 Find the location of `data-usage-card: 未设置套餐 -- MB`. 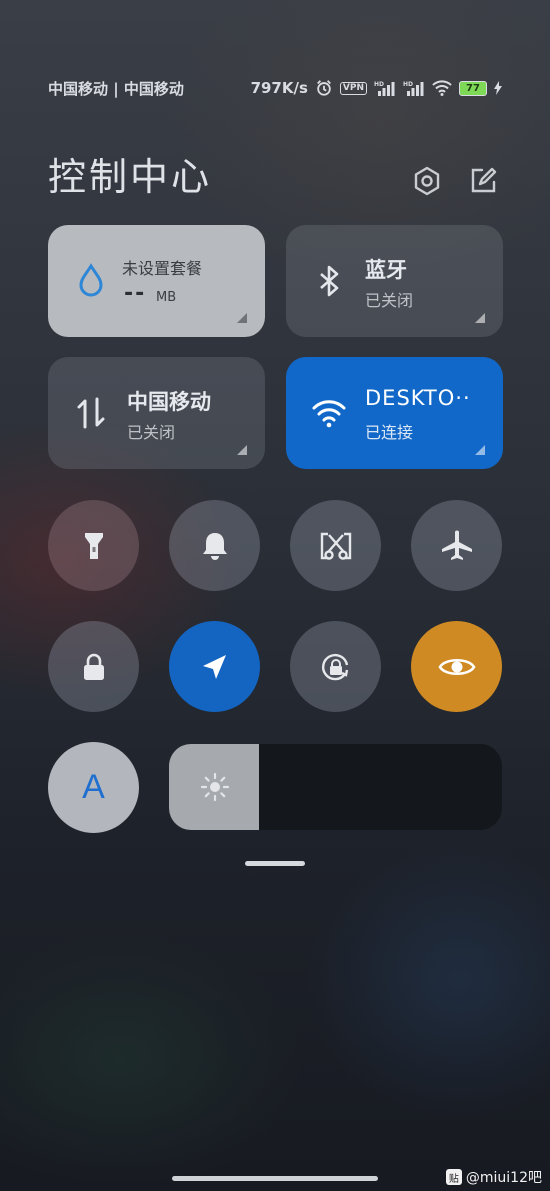

data-usage-card: 未设置套餐 -- MB is located at coordinates (156, 281).